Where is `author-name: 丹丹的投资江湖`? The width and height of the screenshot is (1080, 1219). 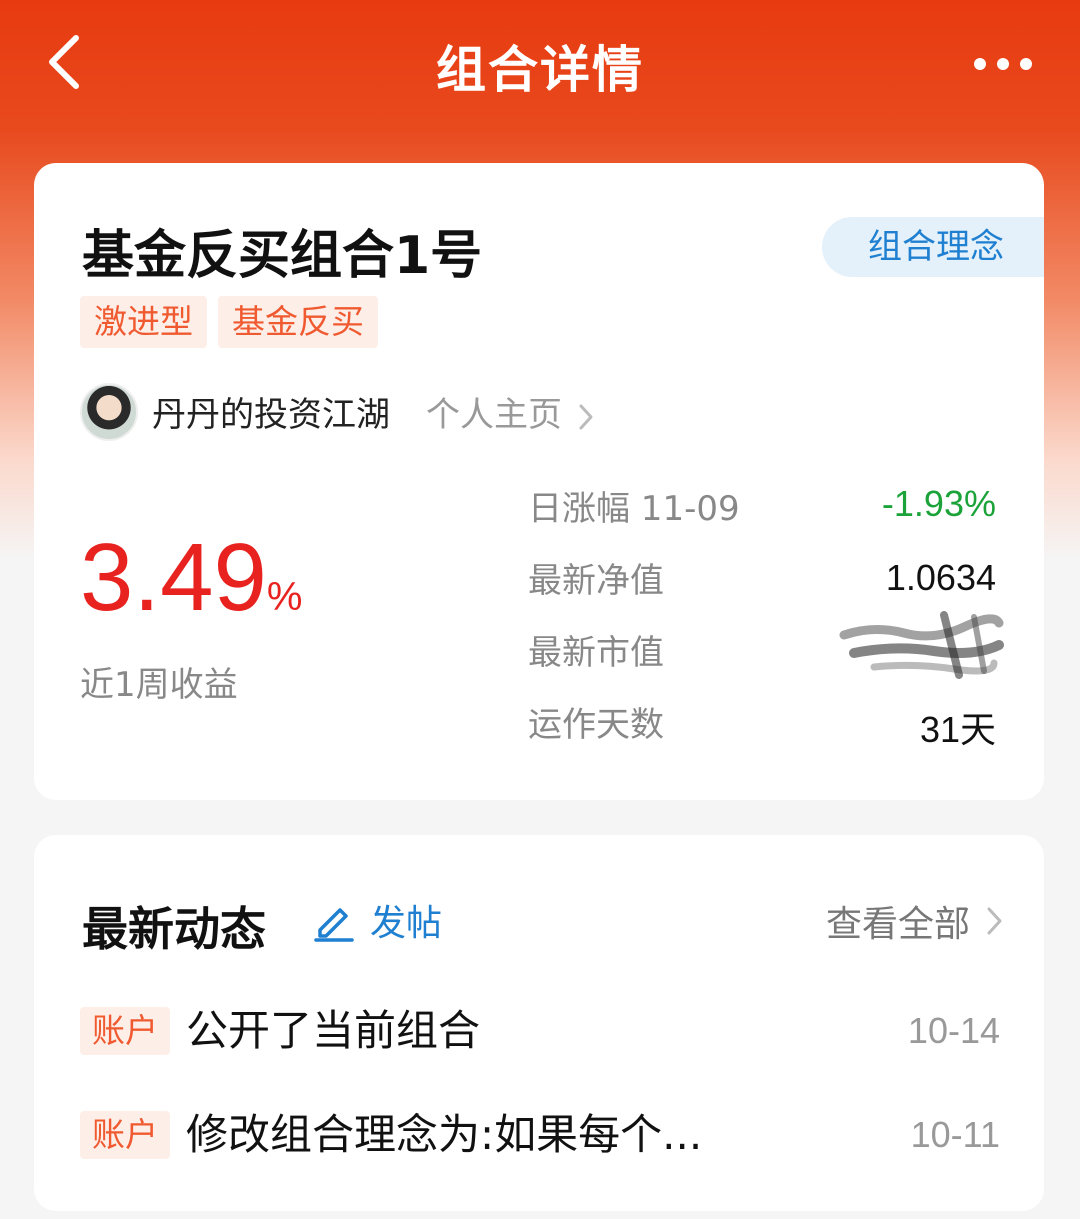
author-name: 丹丹的投资江湖 is located at coordinates (271, 411).